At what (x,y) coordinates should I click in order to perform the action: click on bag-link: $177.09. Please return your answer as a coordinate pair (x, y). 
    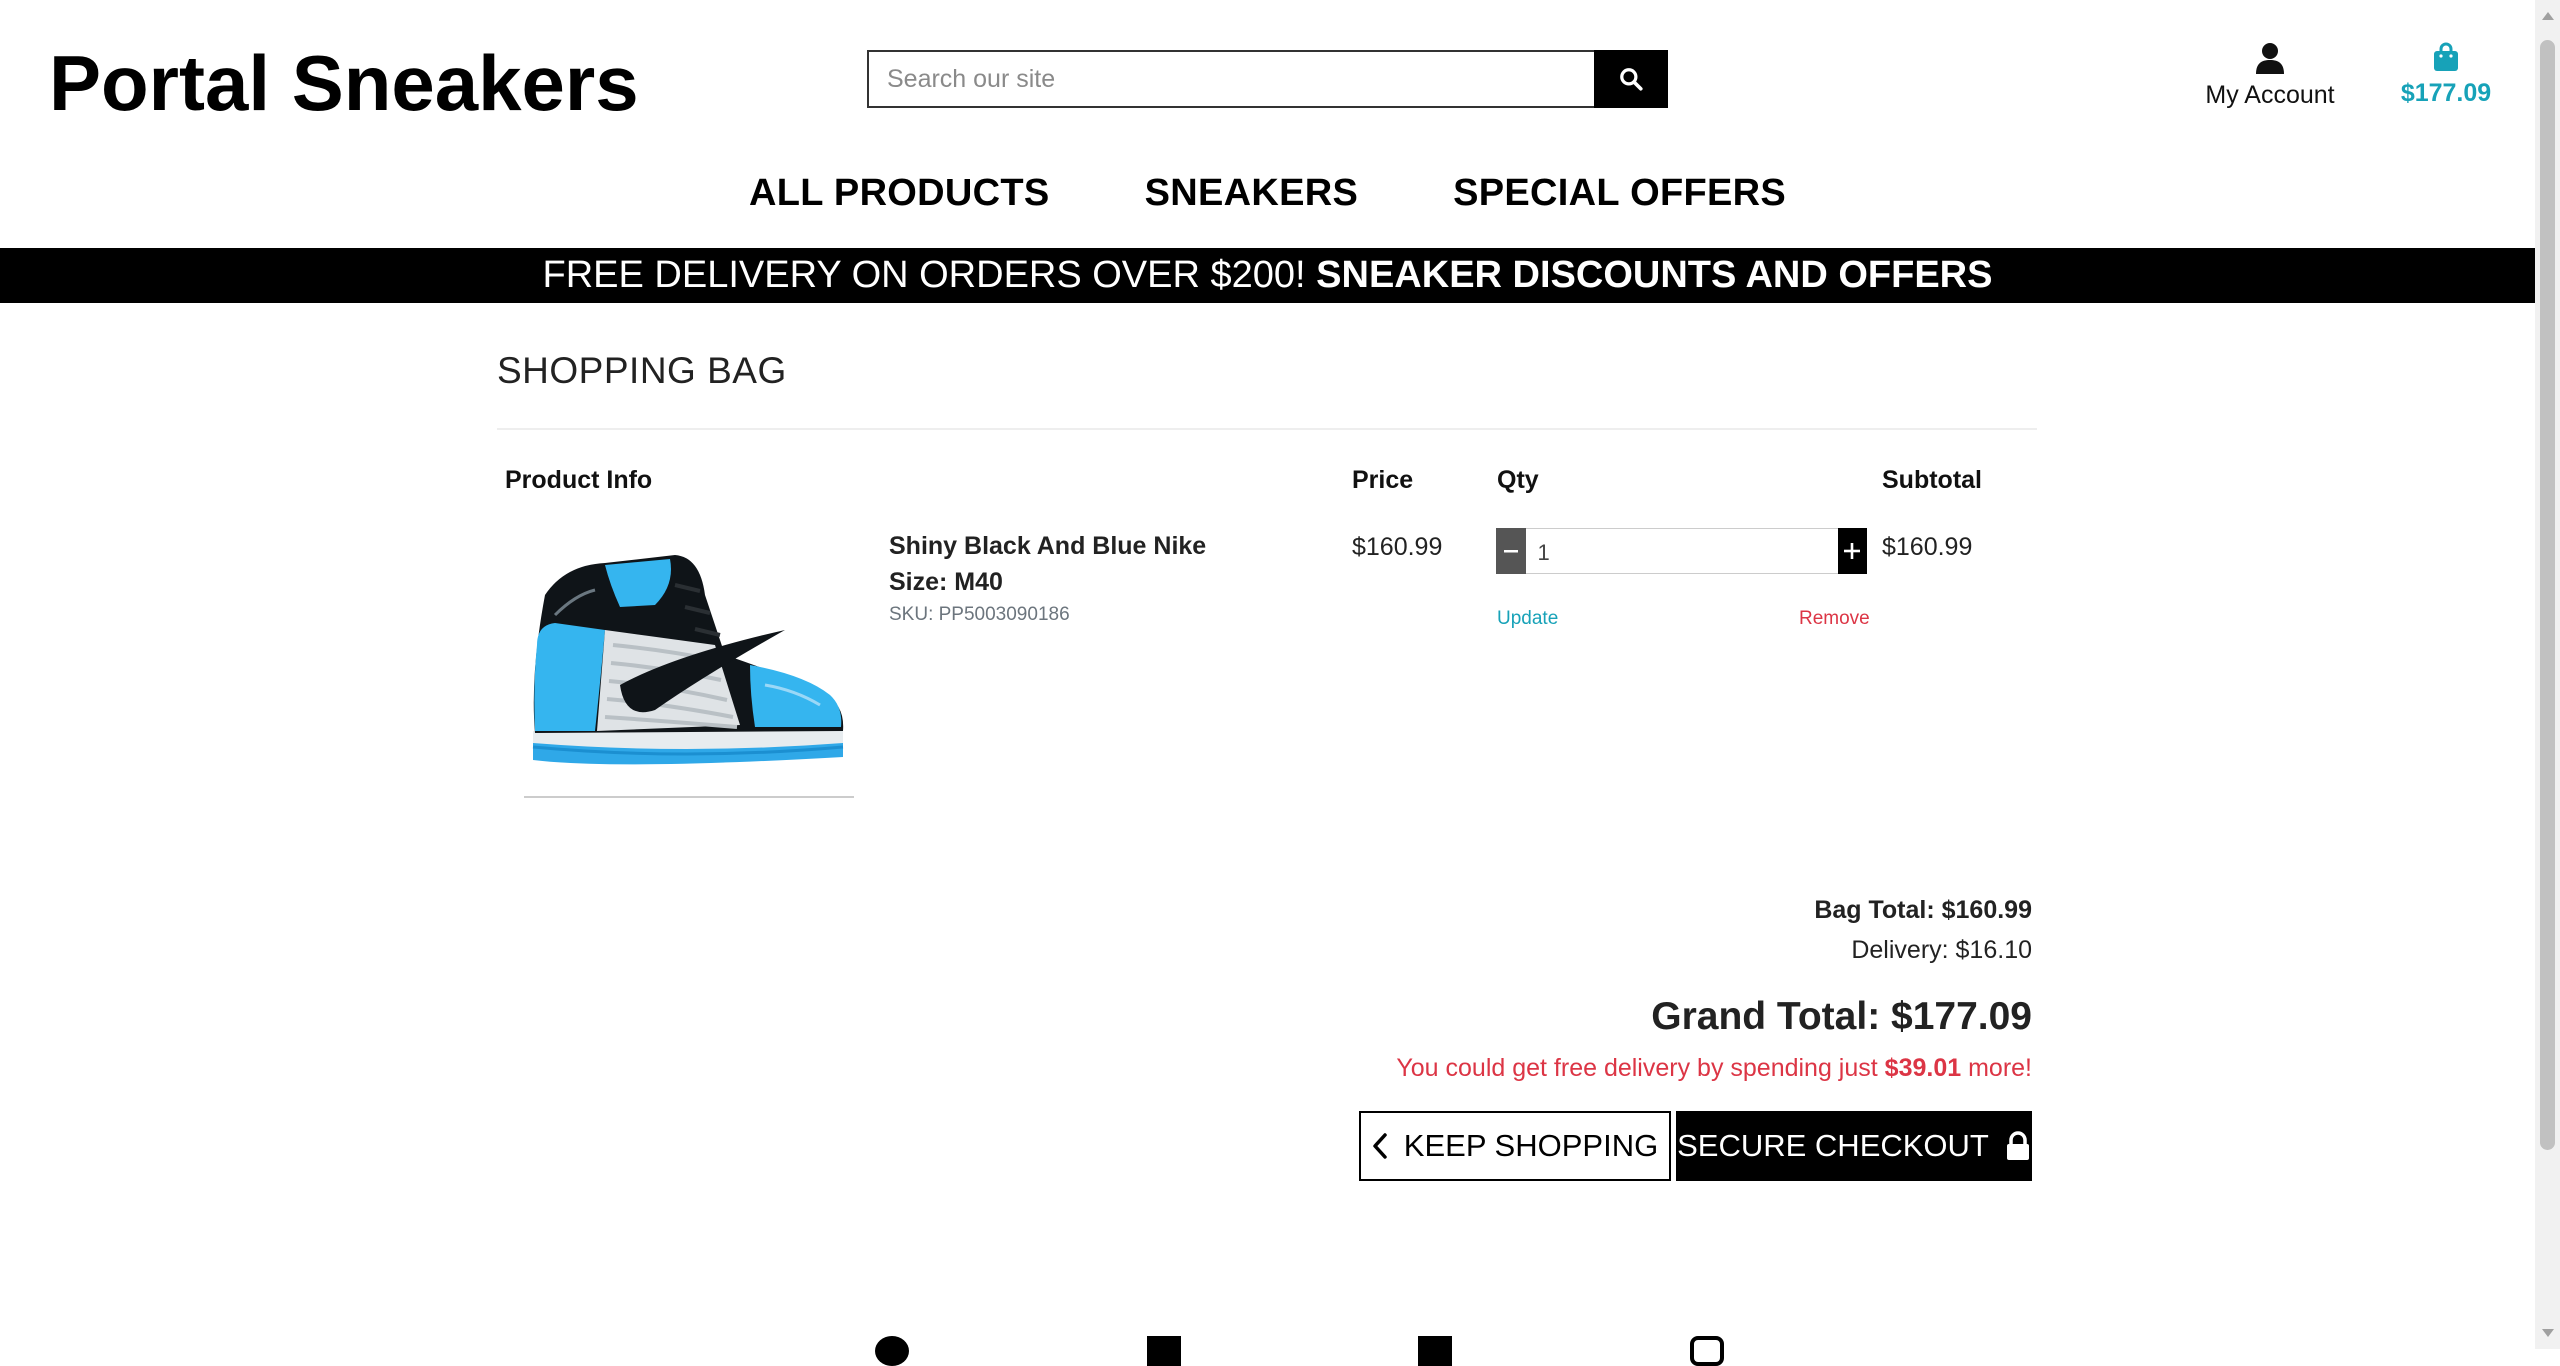
    Looking at the image, I should click on (2446, 75).